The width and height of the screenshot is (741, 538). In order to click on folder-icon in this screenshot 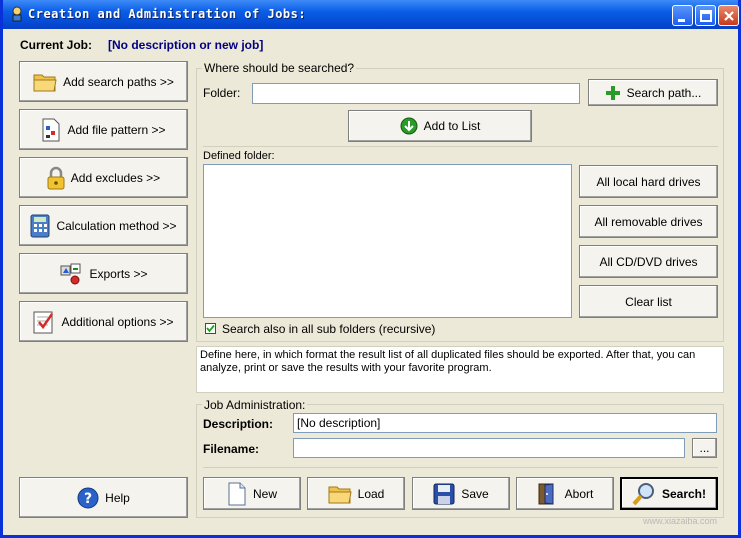, I will do `click(45, 82)`.